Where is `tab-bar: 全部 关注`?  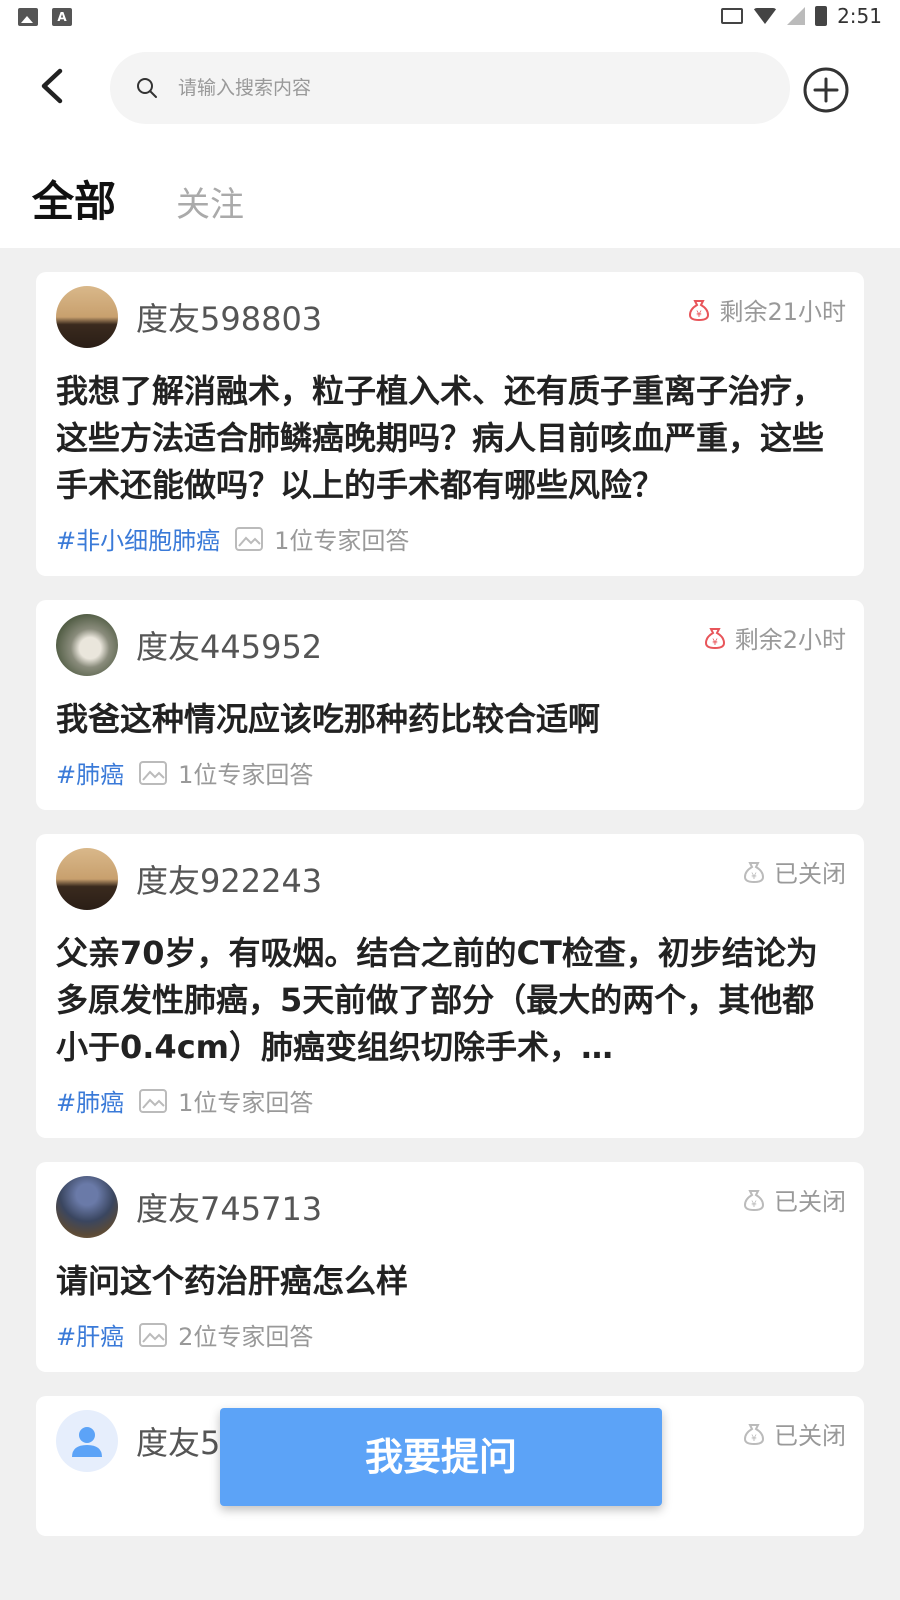 tab-bar: 全部 关注 is located at coordinates (138, 198).